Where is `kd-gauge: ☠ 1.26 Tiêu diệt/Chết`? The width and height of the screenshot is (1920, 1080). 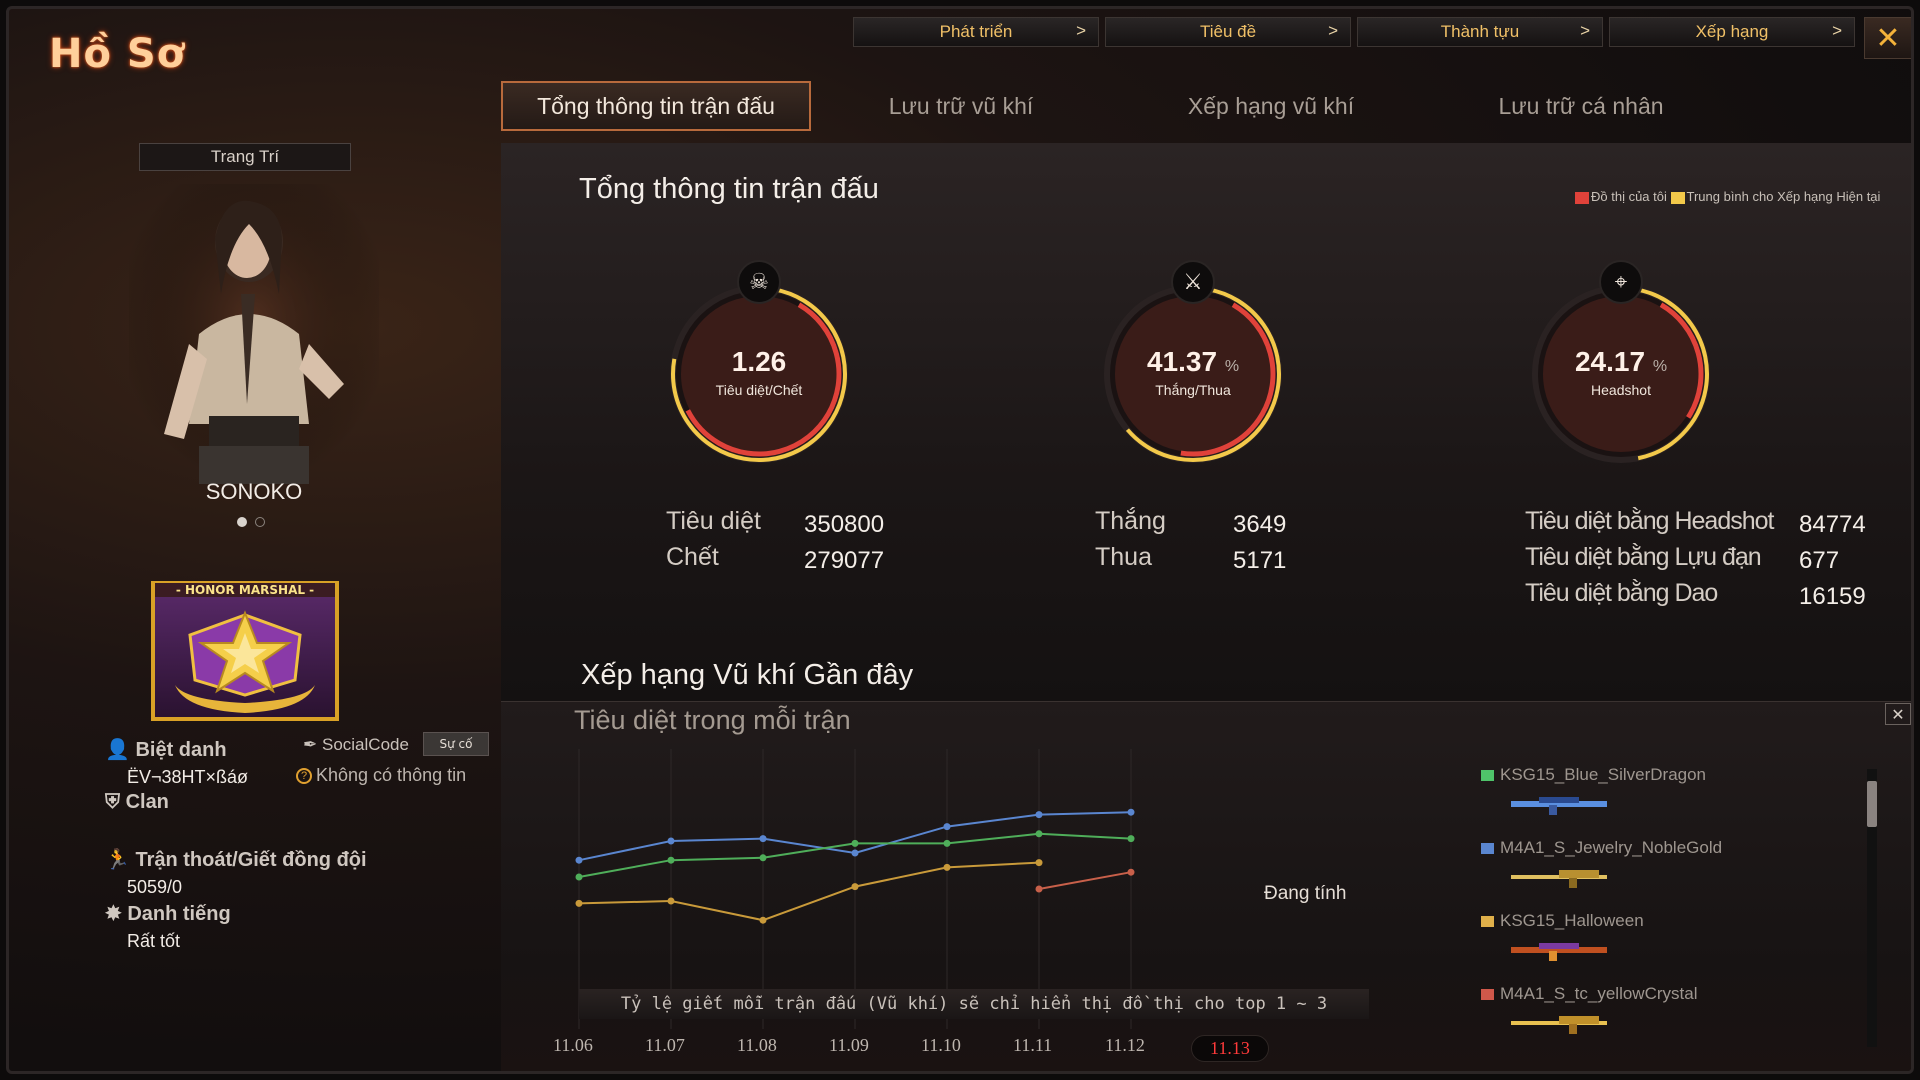
kd-gauge: ☠ 1.26 Tiêu diệt/Chết is located at coordinates (759, 367).